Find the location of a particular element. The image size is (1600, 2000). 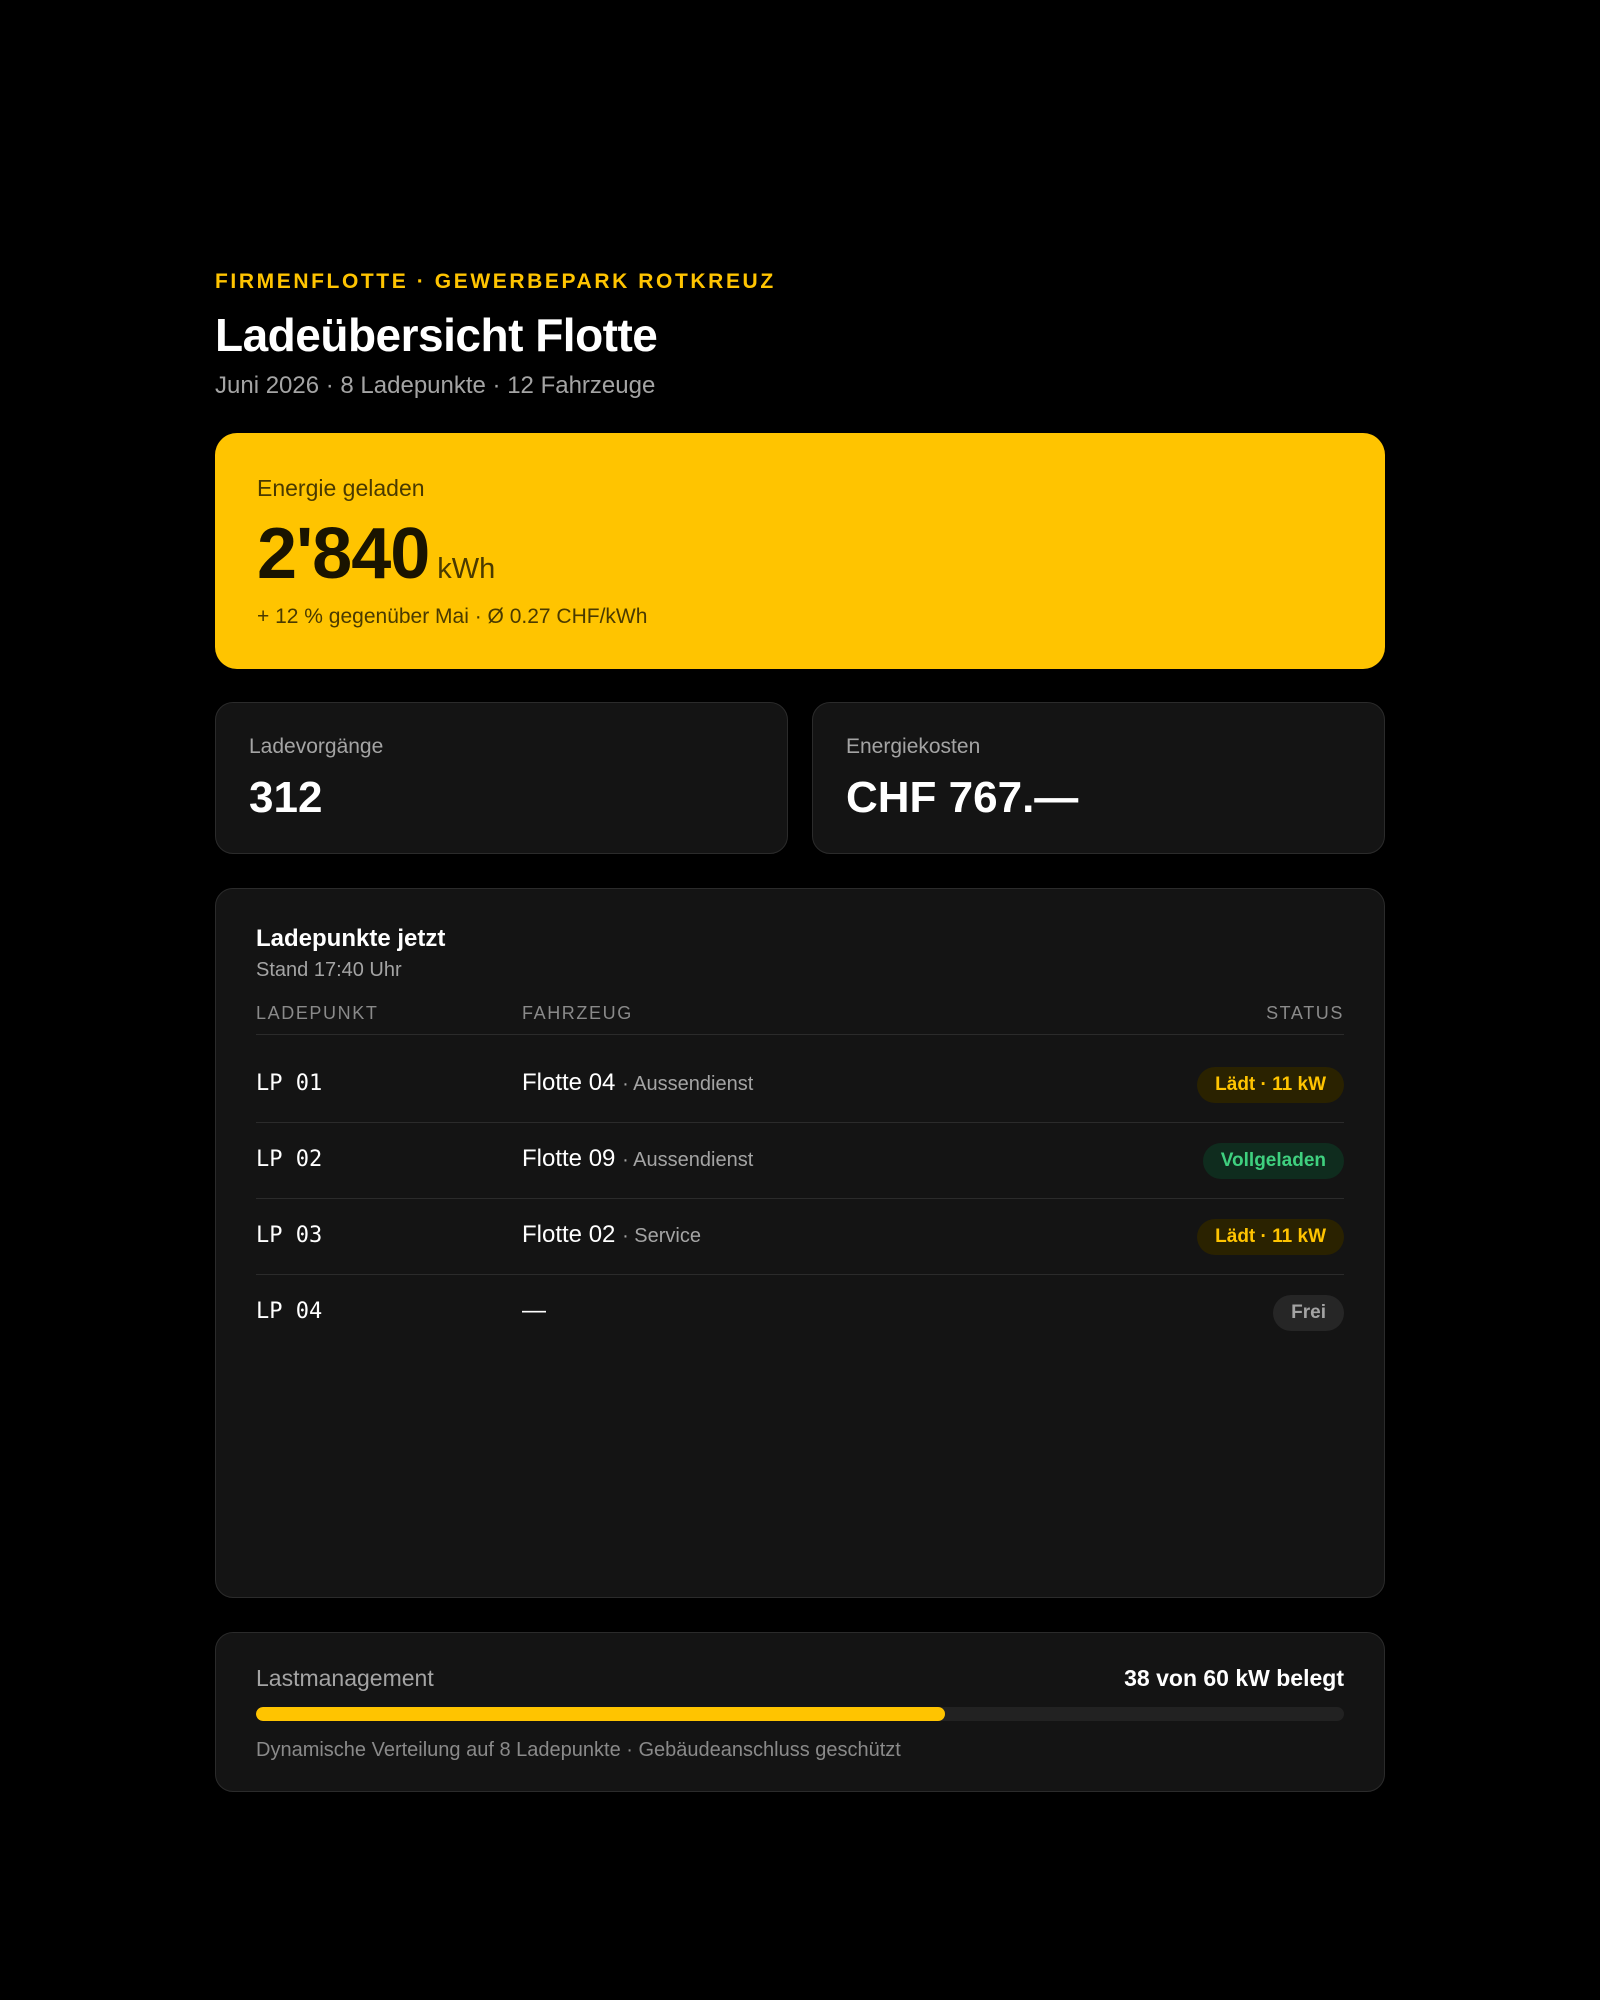

vehicle-name: Flotte 04 is located at coordinates (569, 1082).